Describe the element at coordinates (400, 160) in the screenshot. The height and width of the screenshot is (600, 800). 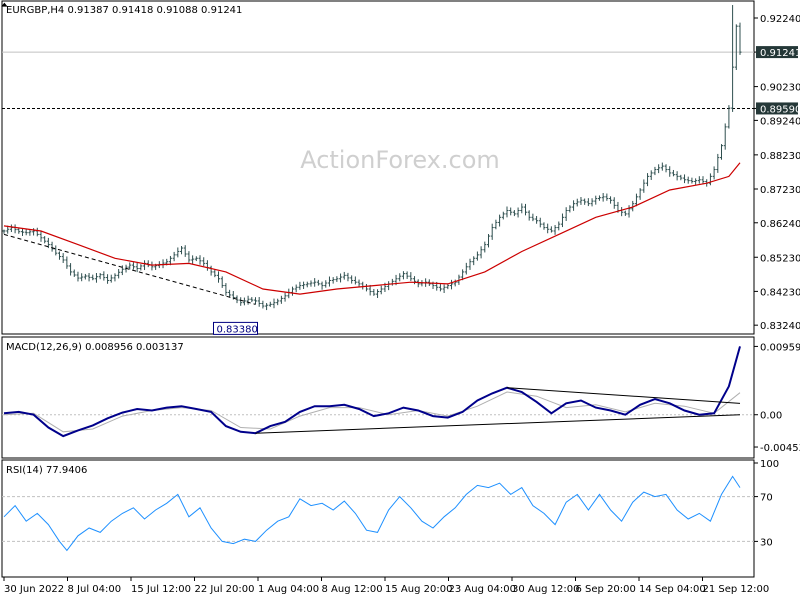
I see `watermark: ActionForex.com` at that location.